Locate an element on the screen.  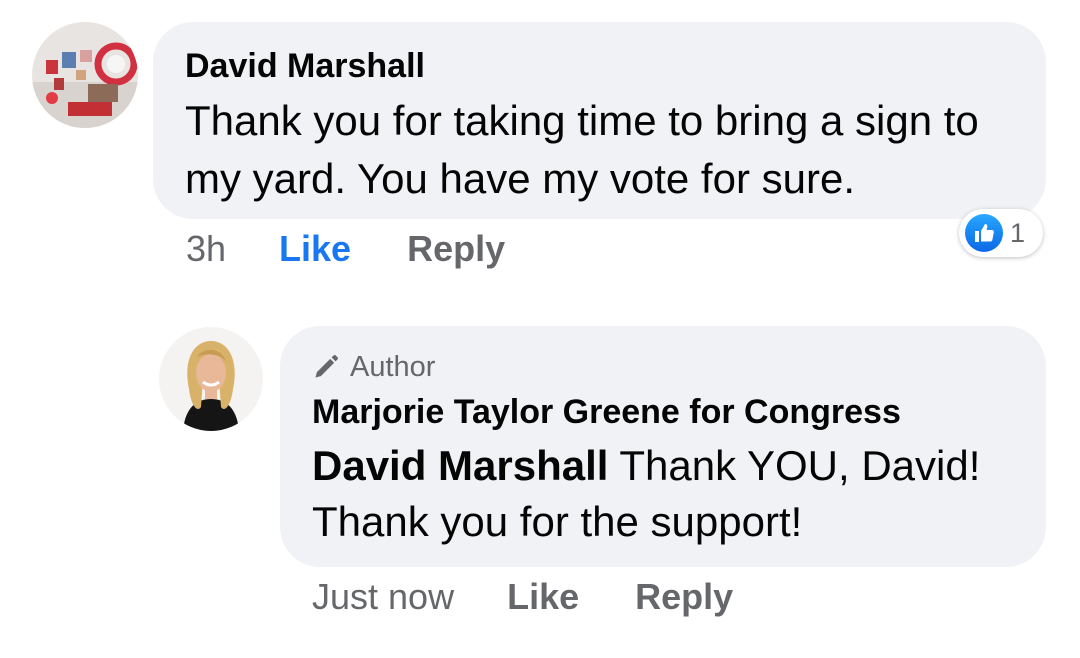
reply-text-line1: Thank YOU, David! is located at coordinates (794, 465).